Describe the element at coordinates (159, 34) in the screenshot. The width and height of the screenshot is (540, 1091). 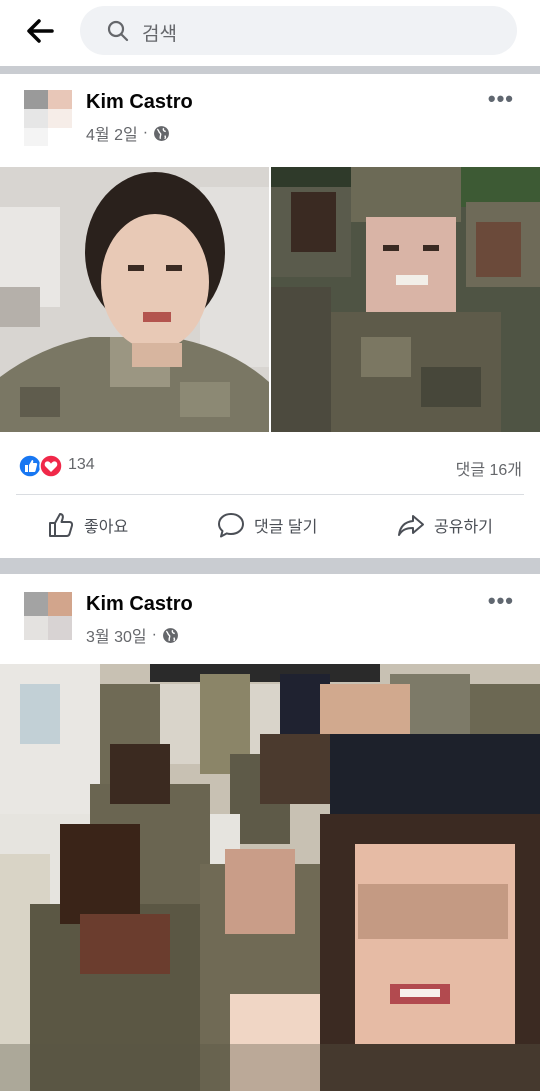
I see `search-placeholder: 검색` at that location.